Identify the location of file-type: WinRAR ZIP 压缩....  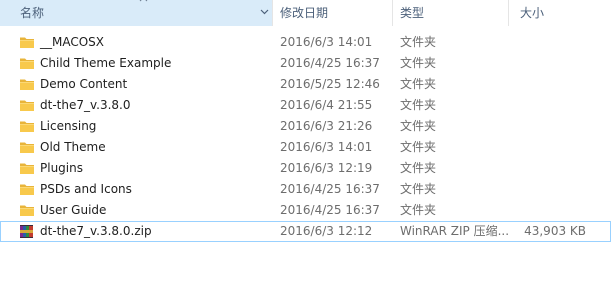
(455, 231).